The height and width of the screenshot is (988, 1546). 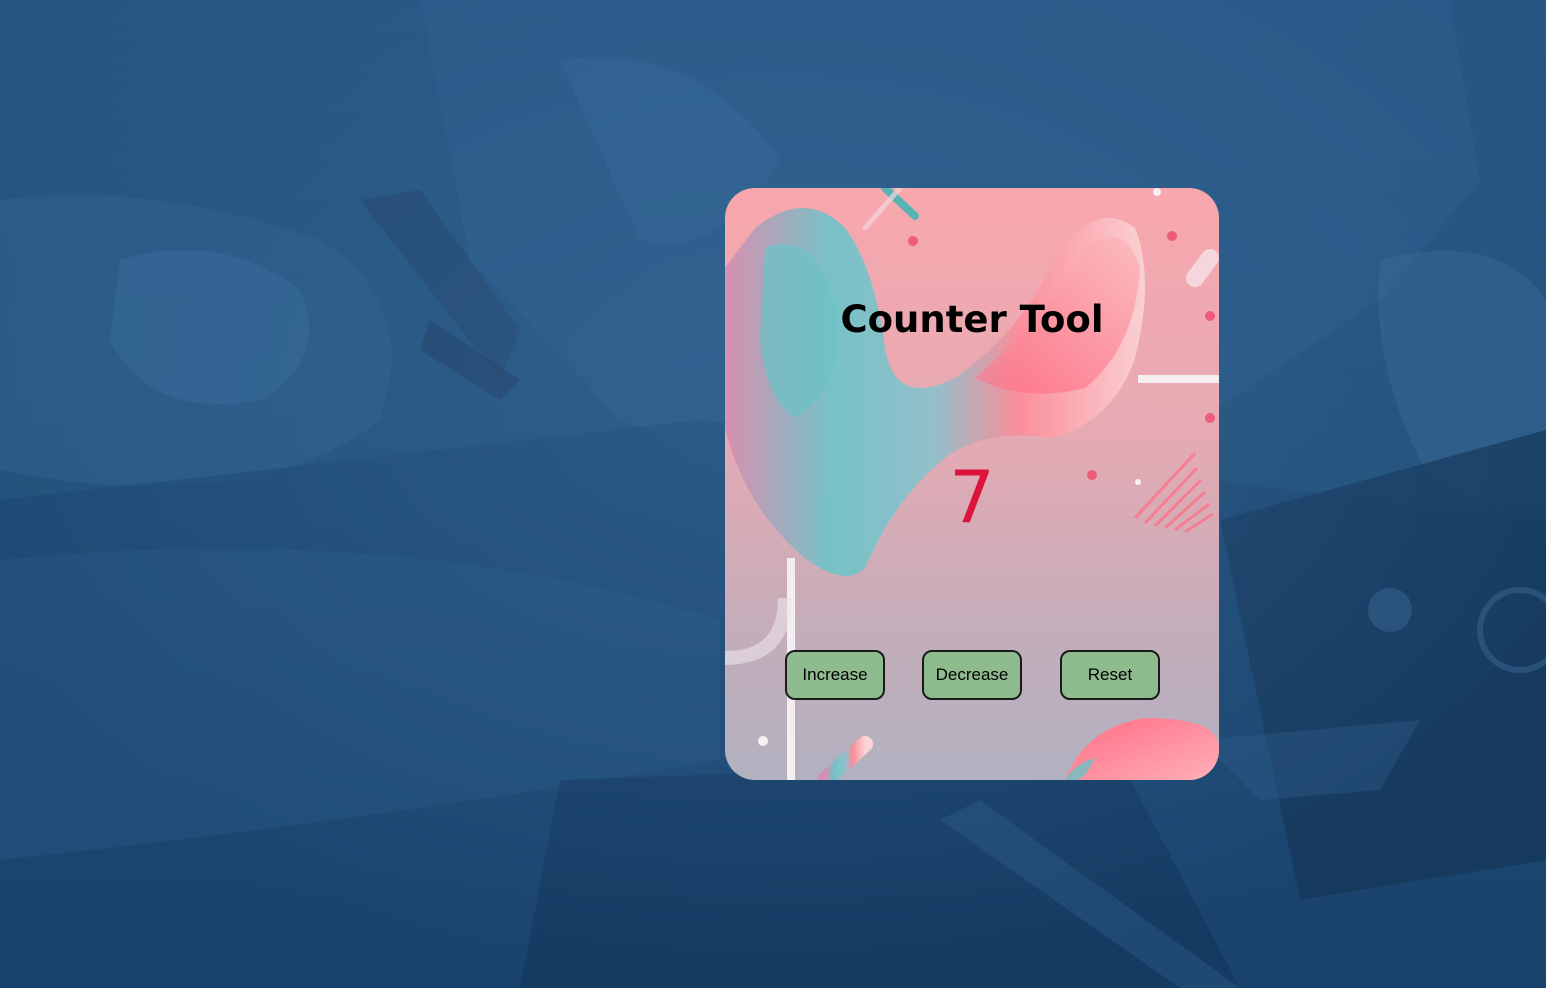 What do you see at coordinates (835, 675) in the screenshot?
I see `increase-button: Increase` at bounding box center [835, 675].